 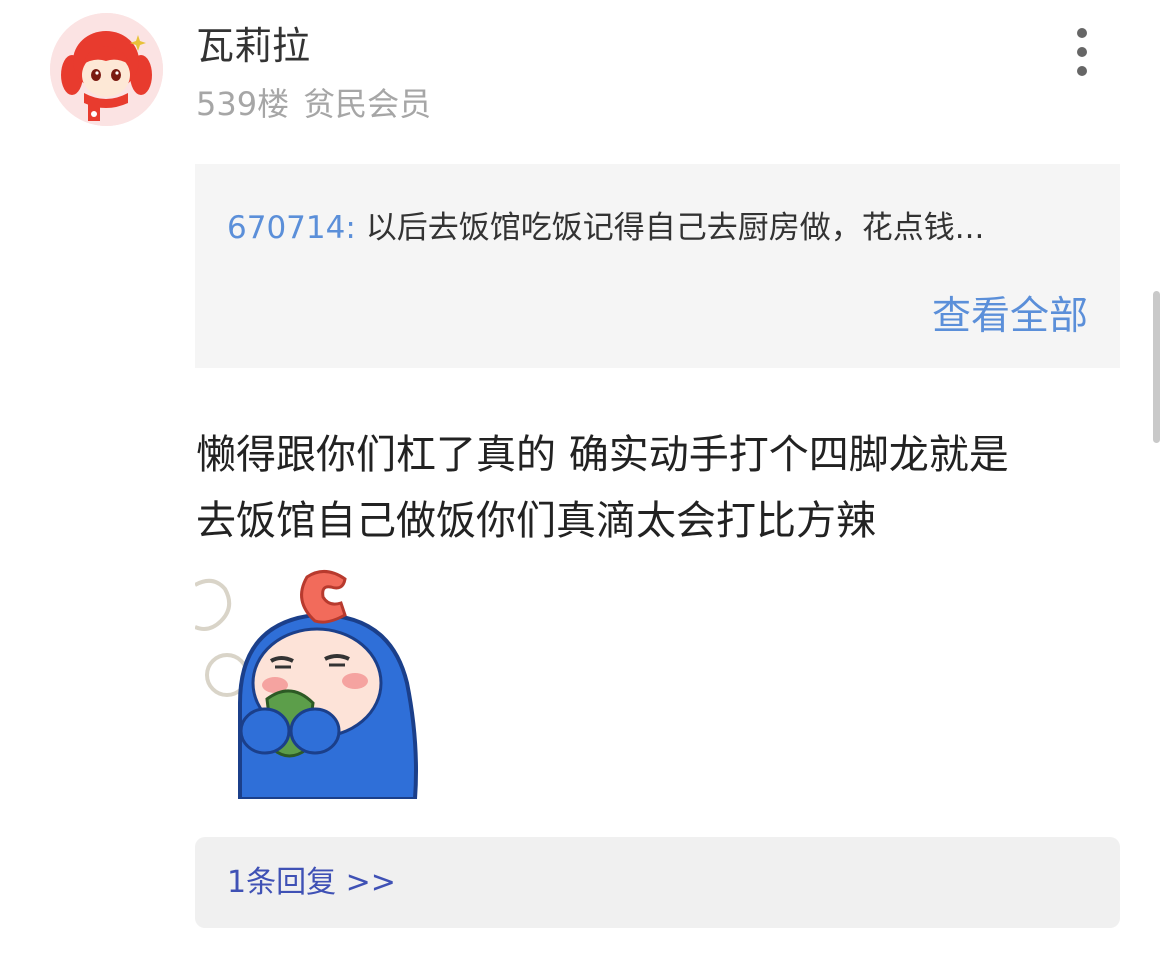 I want to click on avatar-image, so click(x=106, y=69).